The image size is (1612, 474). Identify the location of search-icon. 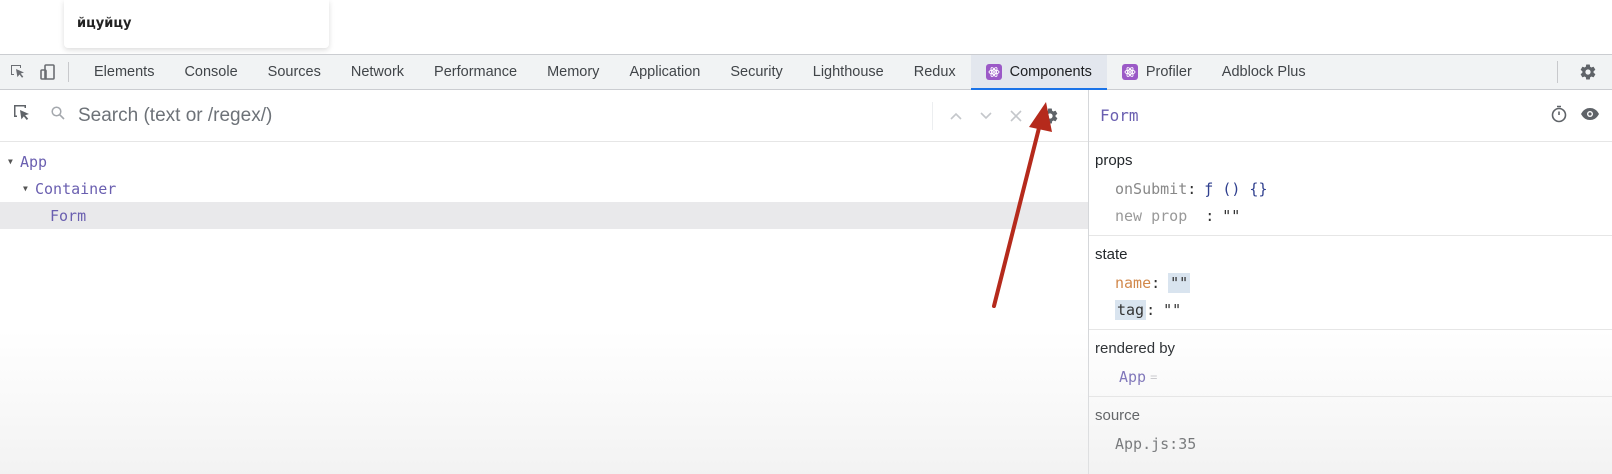
(58, 115).